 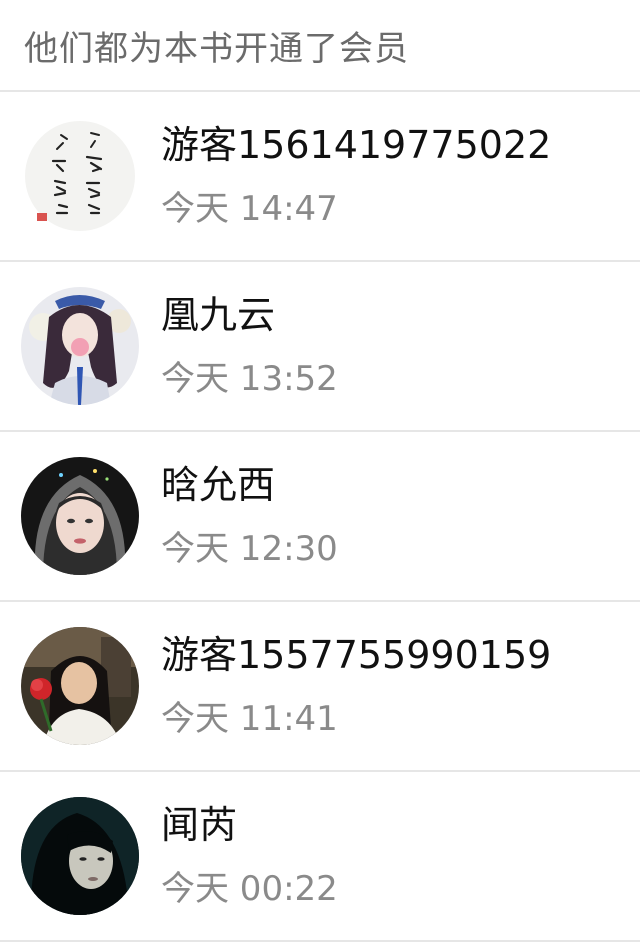 I want to click on member-name: 游客1557755990159, so click(x=356, y=655).